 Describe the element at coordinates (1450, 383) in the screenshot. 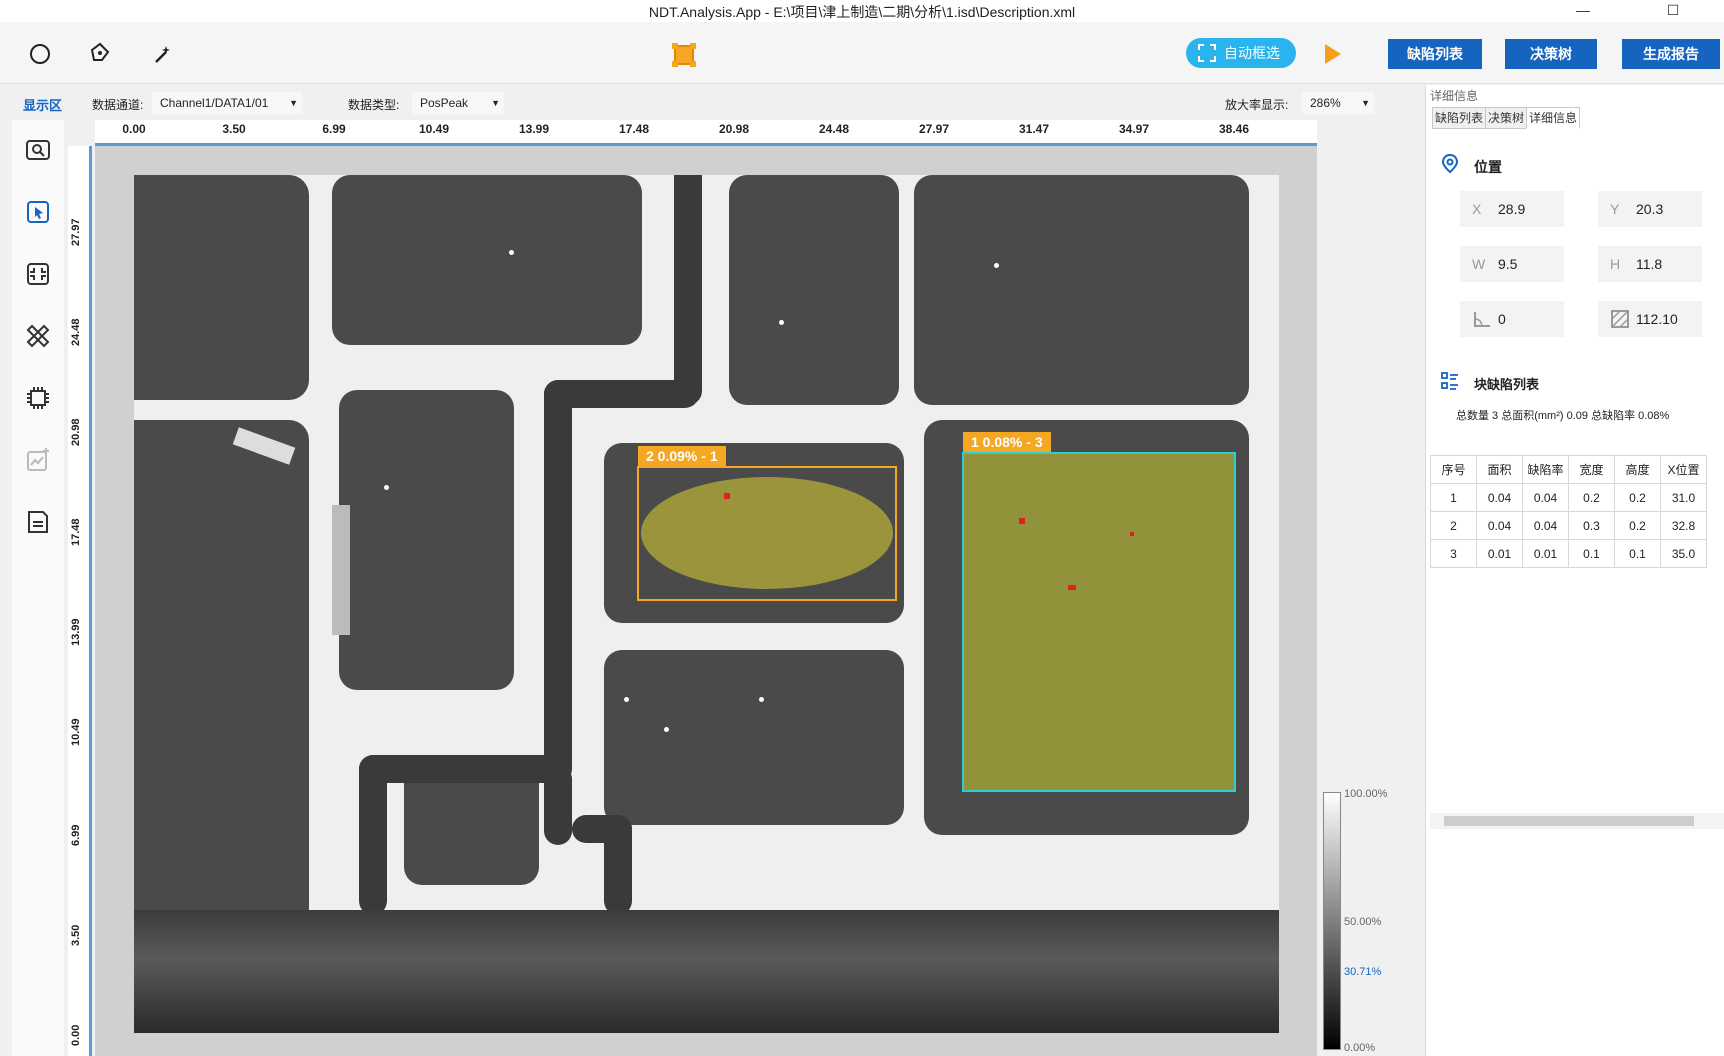

I see `list-icon` at that location.